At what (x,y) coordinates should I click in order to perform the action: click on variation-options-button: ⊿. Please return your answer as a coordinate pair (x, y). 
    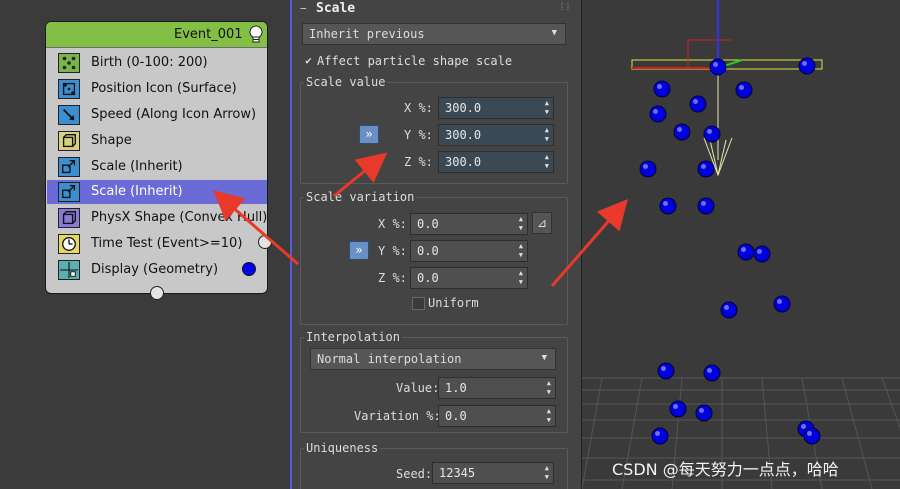
    Looking at the image, I should click on (542, 223).